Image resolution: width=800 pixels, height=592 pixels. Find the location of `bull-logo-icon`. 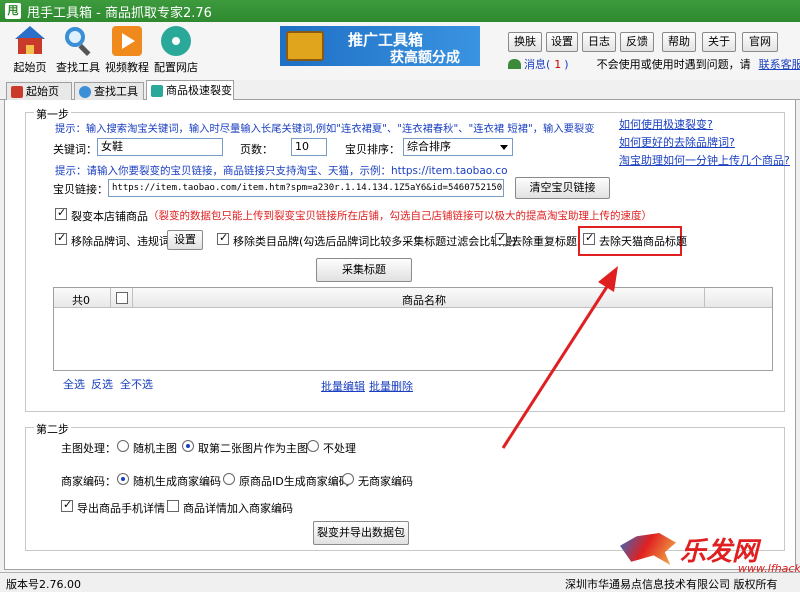

bull-logo-icon is located at coordinates (648, 549).